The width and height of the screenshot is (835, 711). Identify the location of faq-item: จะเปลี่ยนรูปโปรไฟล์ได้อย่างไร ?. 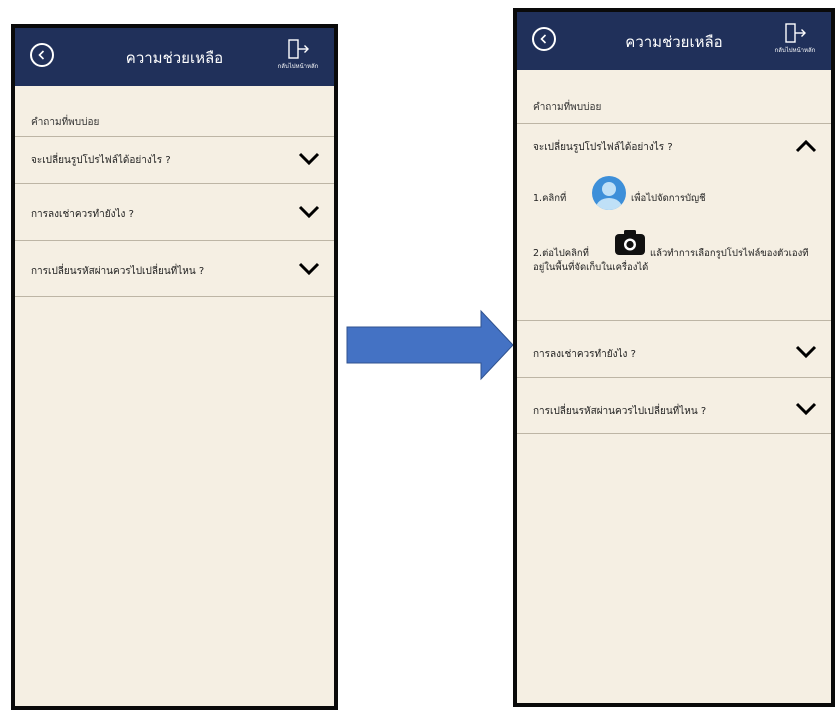
(174, 159).